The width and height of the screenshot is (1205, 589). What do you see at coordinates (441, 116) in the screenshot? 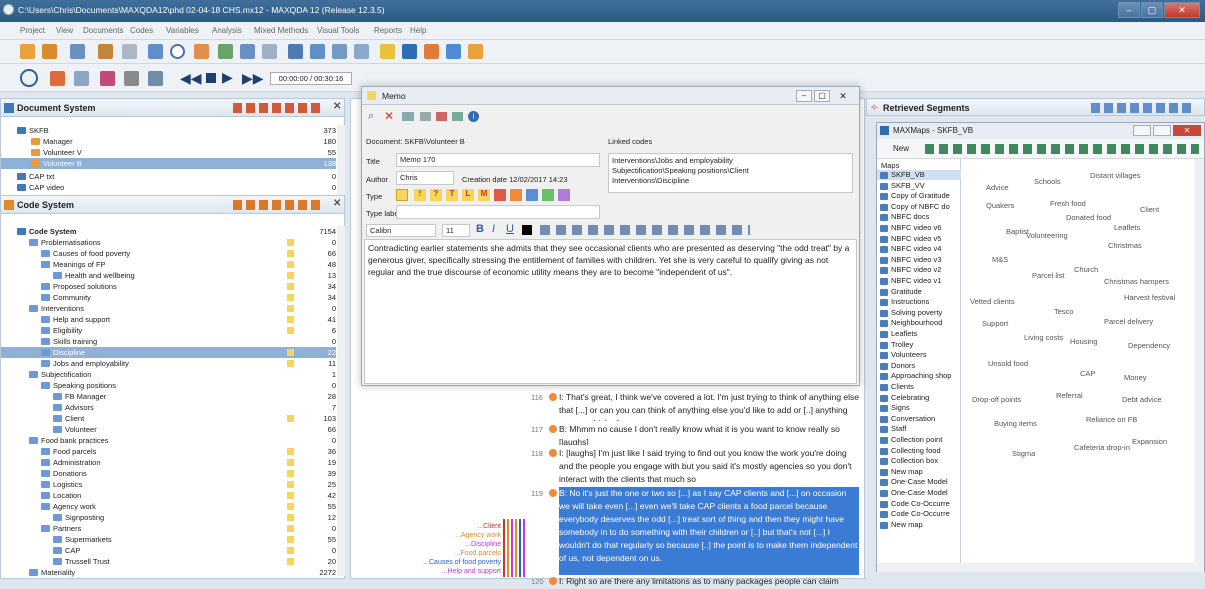
I see `export-icon` at bounding box center [441, 116].